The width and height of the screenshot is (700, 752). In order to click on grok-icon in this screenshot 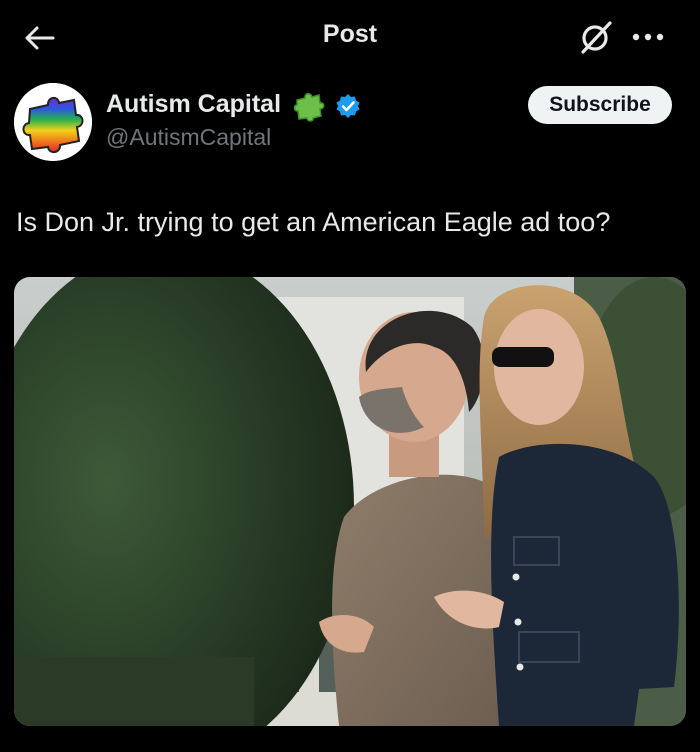, I will do `click(596, 37)`.